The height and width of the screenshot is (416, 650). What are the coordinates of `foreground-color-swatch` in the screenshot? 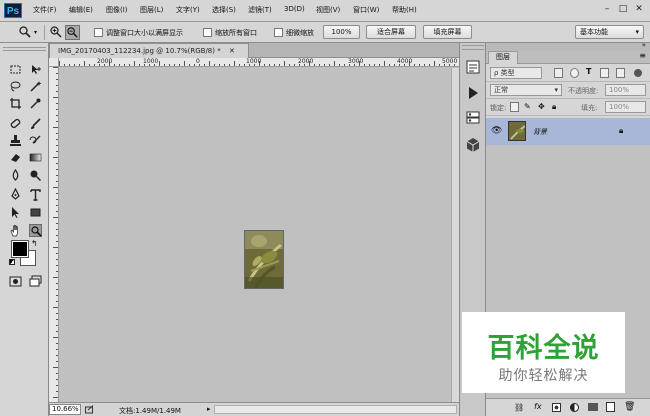 It's located at (20, 249).